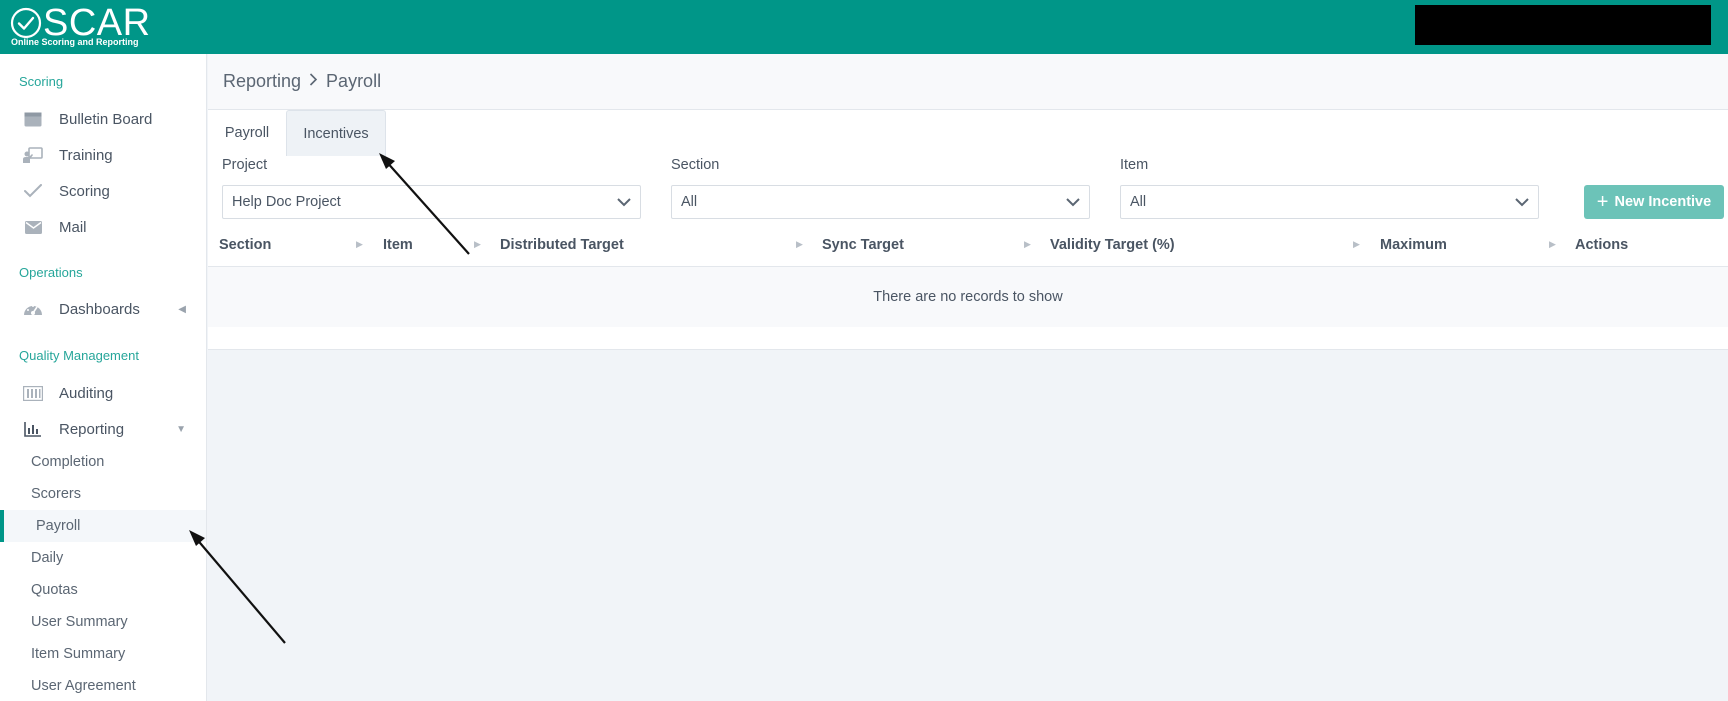 The width and height of the screenshot is (1728, 701). What do you see at coordinates (247, 133) in the screenshot?
I see `tab-payroll: Payroll` at bounding box center [247, 133].